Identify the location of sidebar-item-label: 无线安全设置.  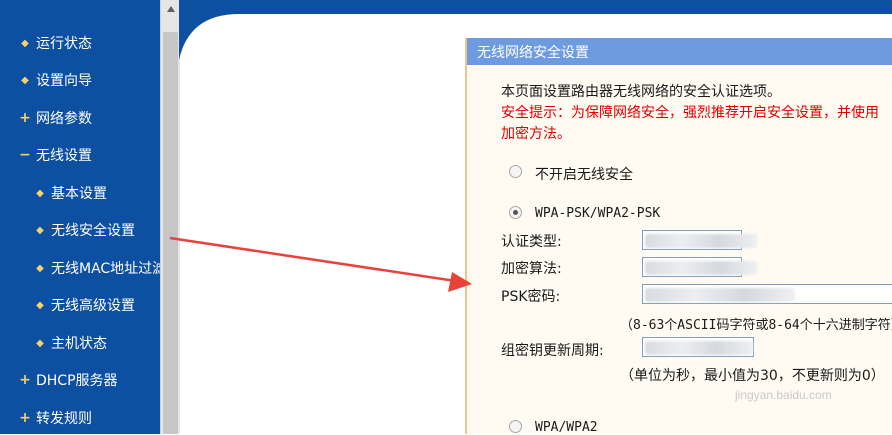
(93, 231).